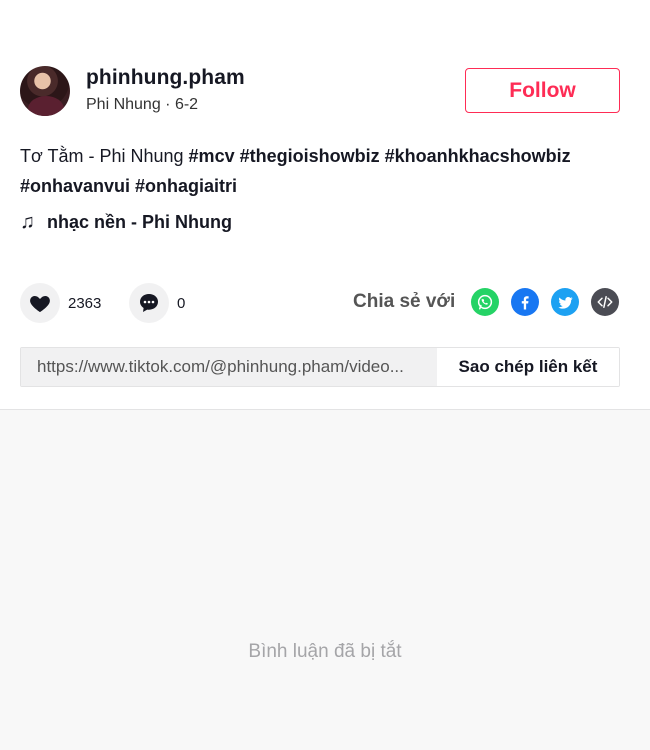  I want to click on twitter-icon, so click(565, 302).